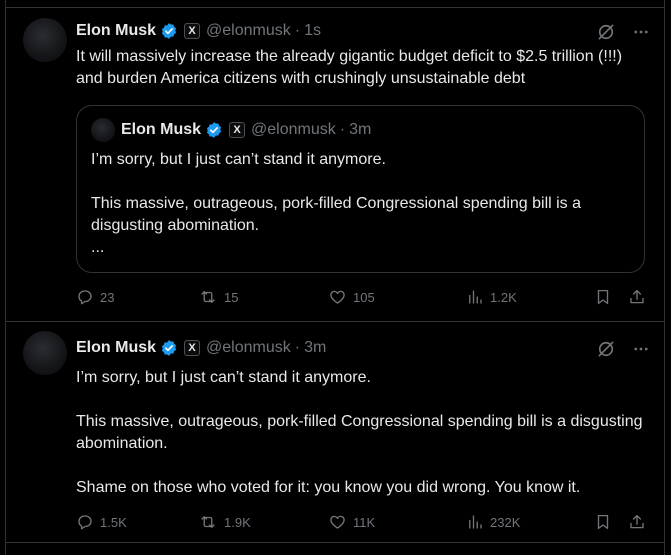 The height and width of the screenshot is (555, 671). I want to click on quoted-tweet-header: Elon Musk X @elonmusk · 3m, so click(246, 130).